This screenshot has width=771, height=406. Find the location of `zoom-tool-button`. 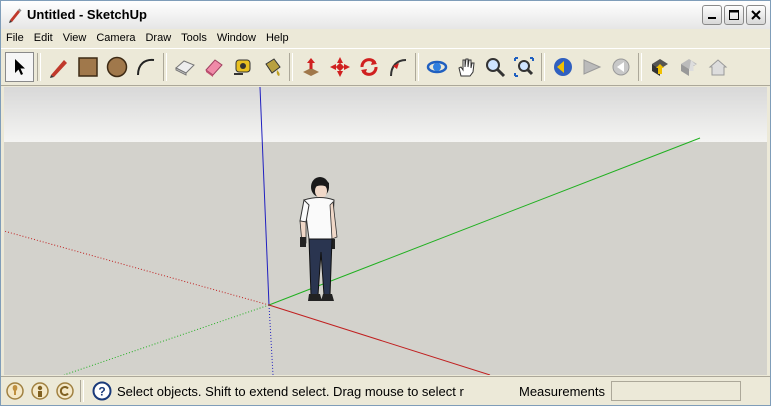

zoom-tool-button is located at coordinates (494, 67).